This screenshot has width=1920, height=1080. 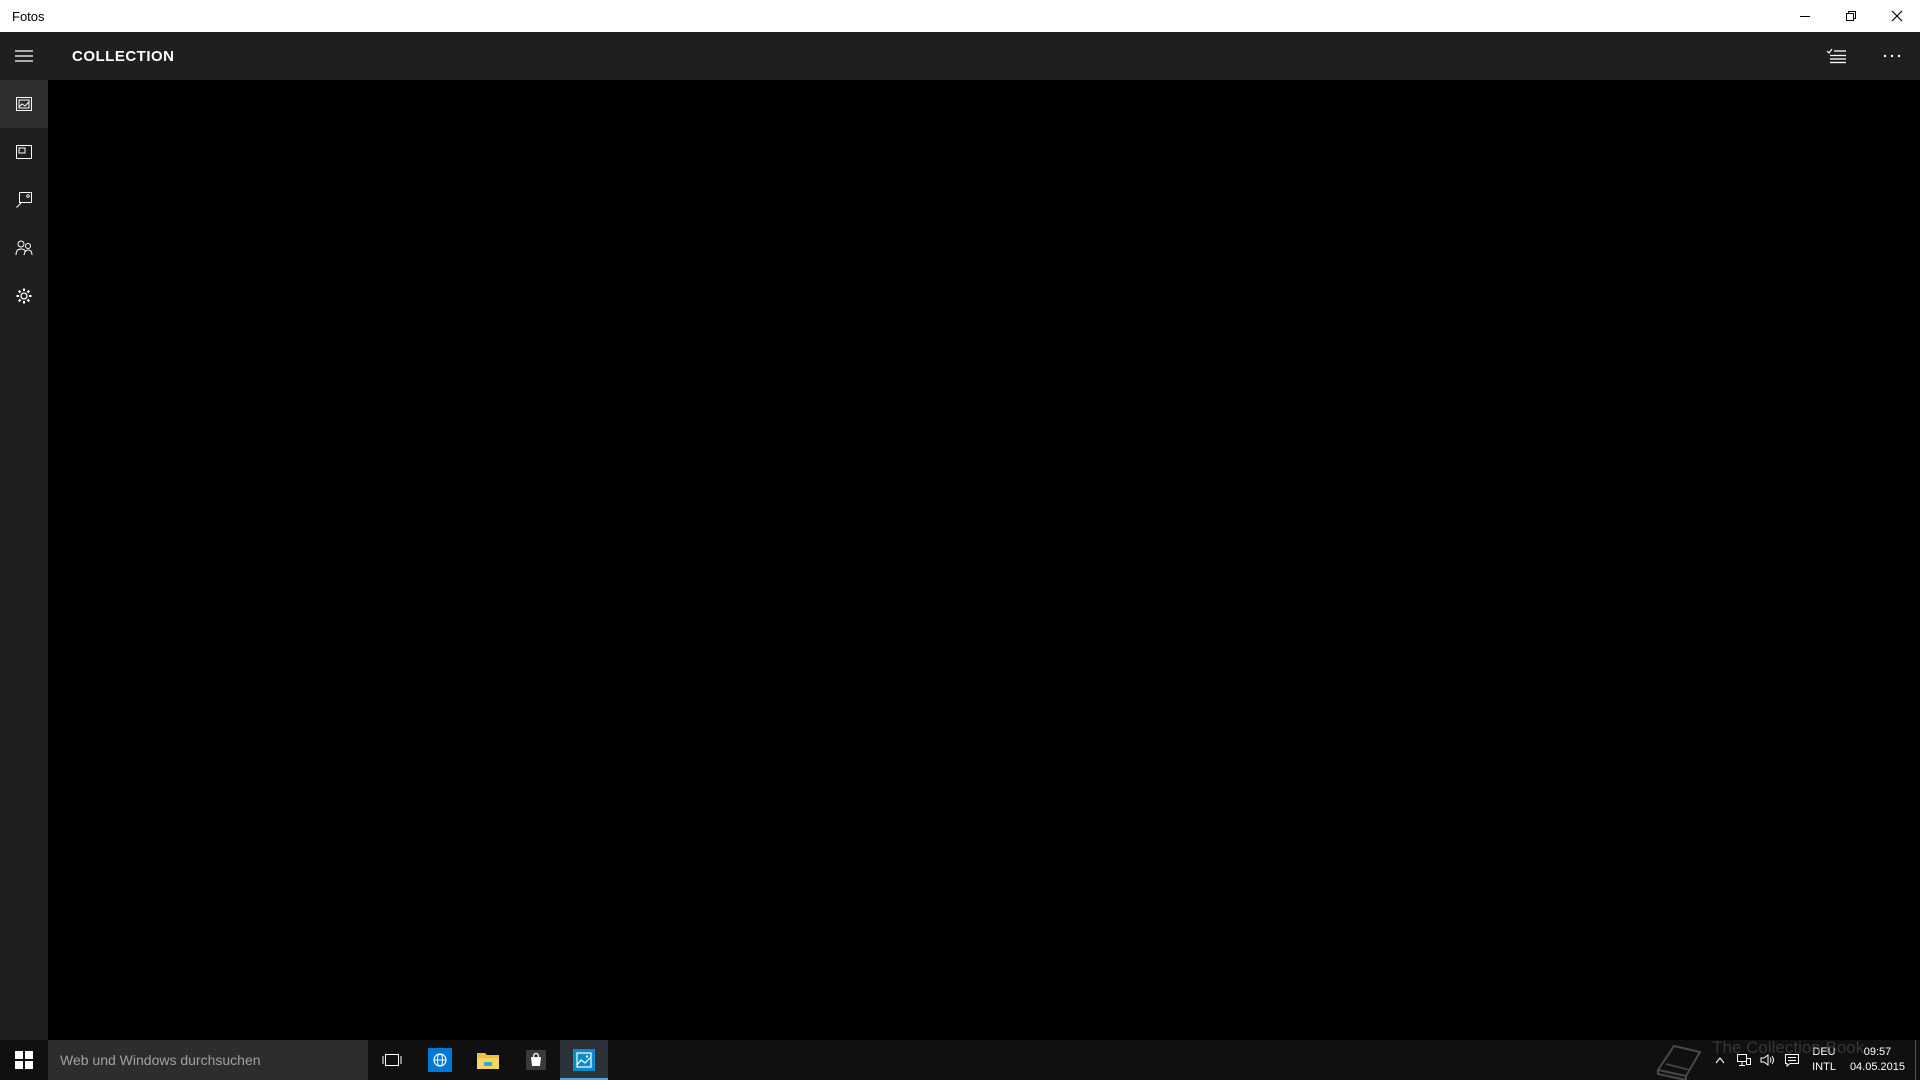 I want to click on taskbar-photos, so click(x=584, y=1060).